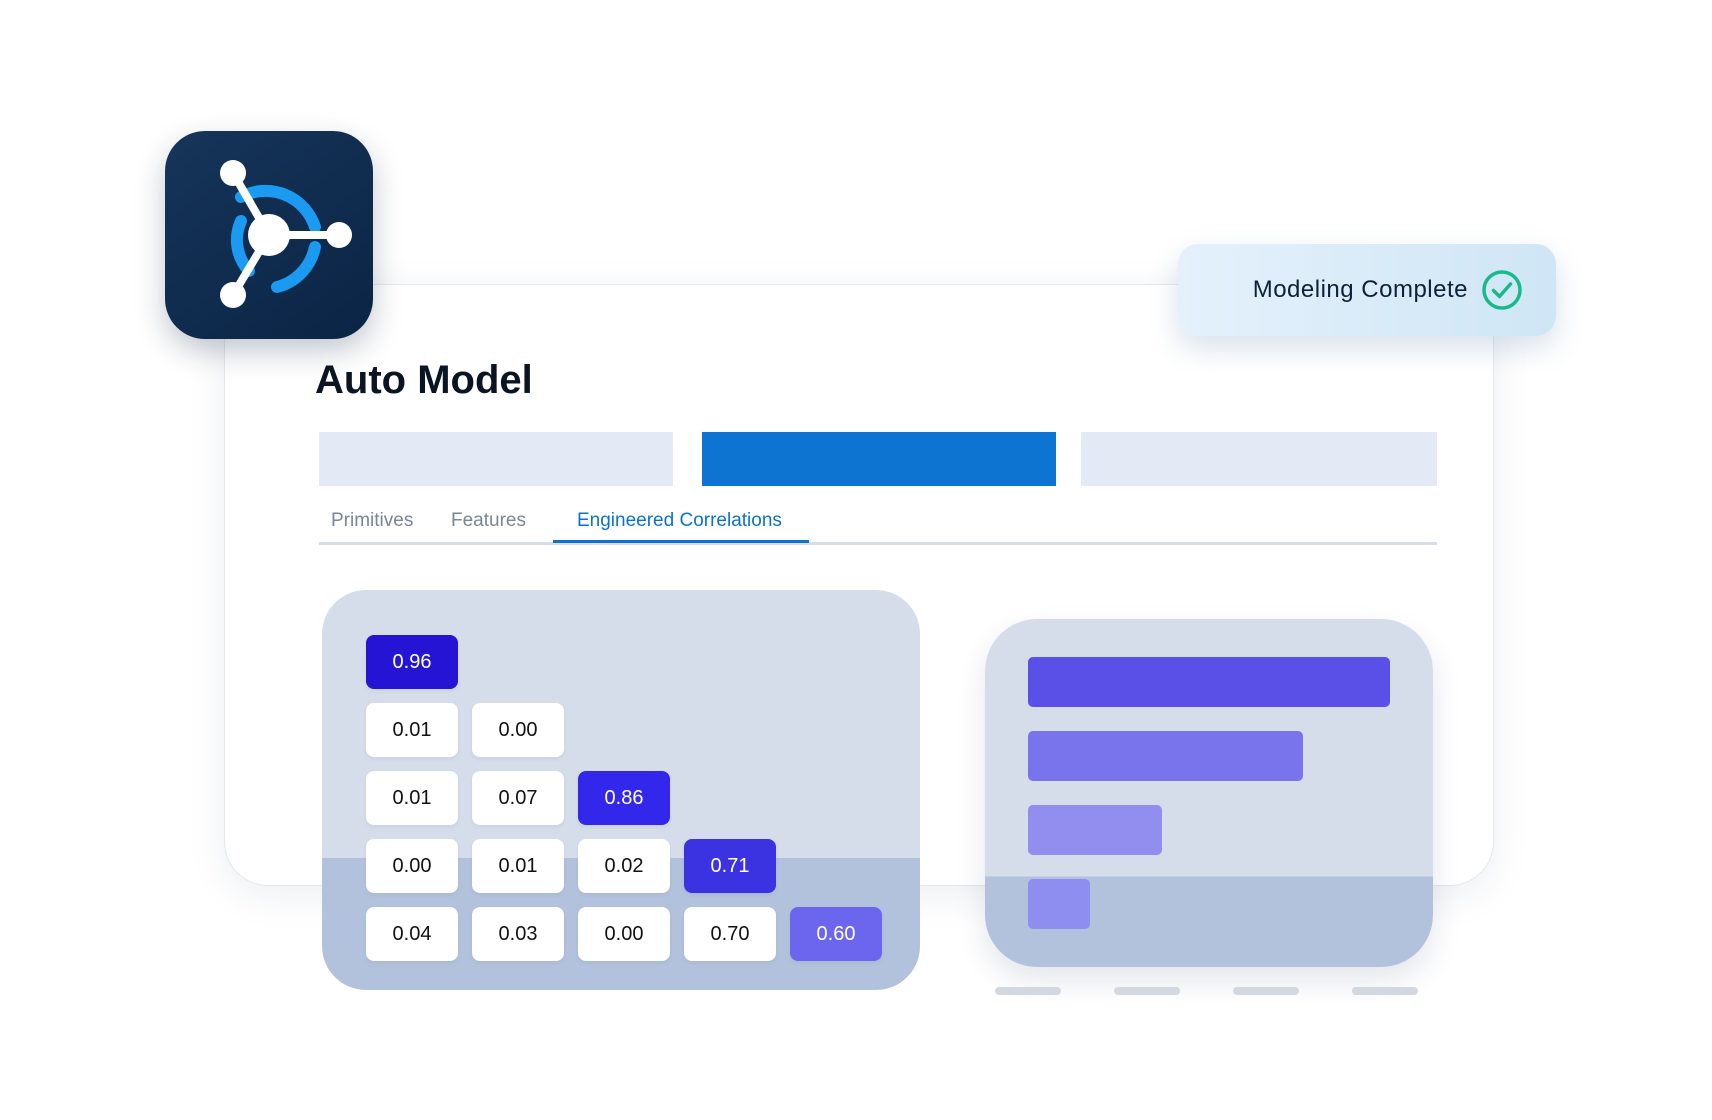 The width and height of the screenshot is (1712, 1120). I want to click on matrix-cell: 0.04, so click(412, 934).